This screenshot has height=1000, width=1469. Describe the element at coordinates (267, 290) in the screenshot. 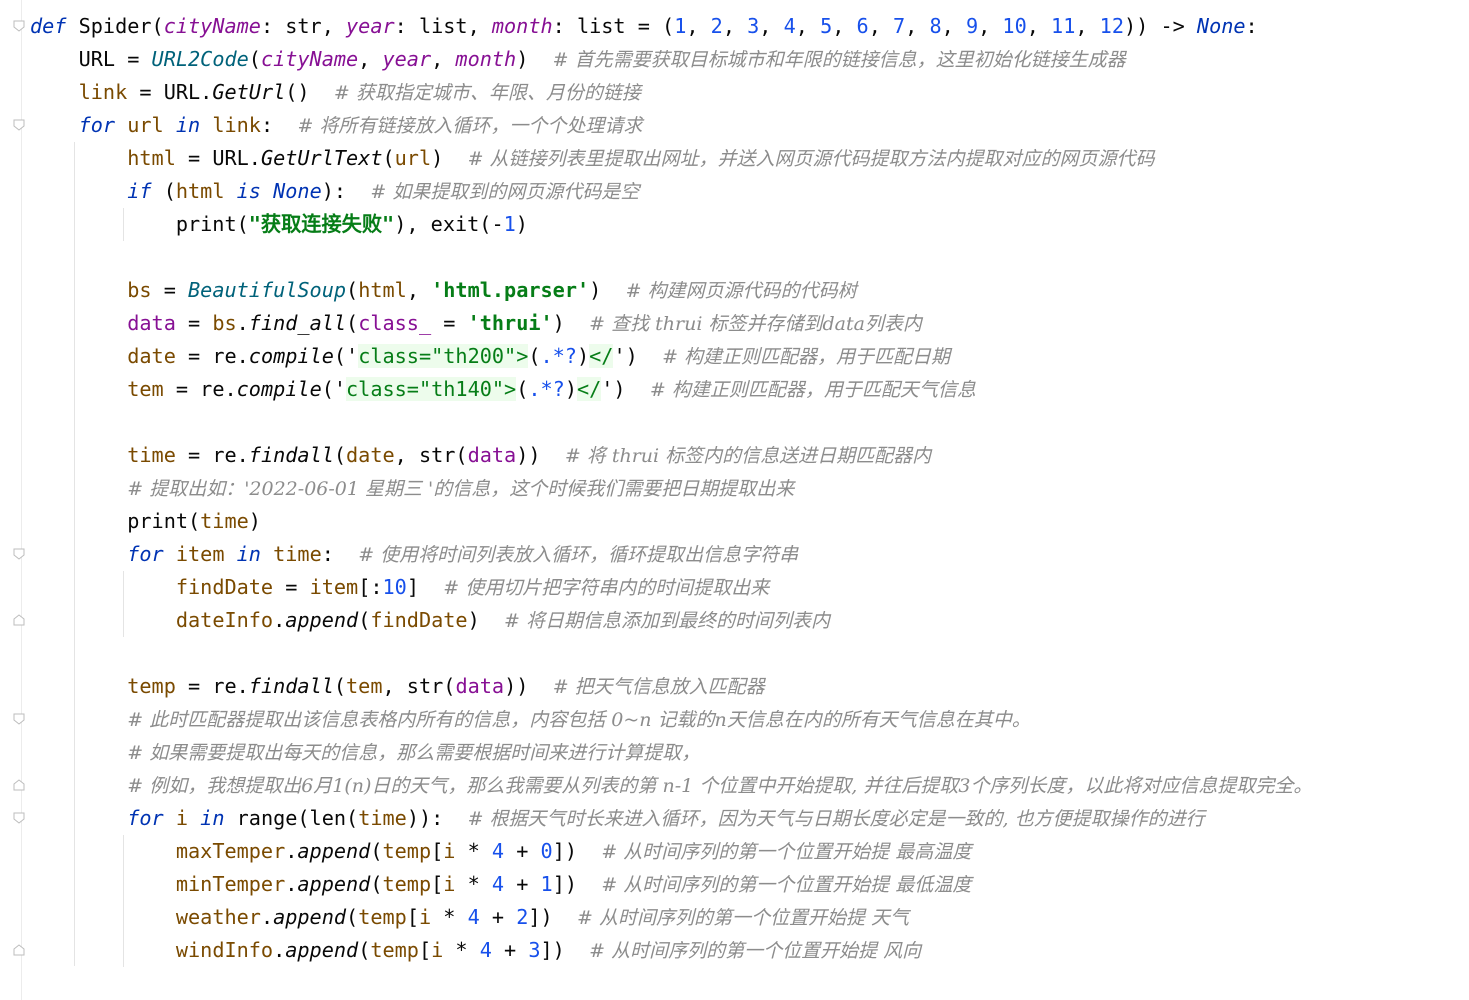

I see `code-token: BeautifulSoup` at that location.